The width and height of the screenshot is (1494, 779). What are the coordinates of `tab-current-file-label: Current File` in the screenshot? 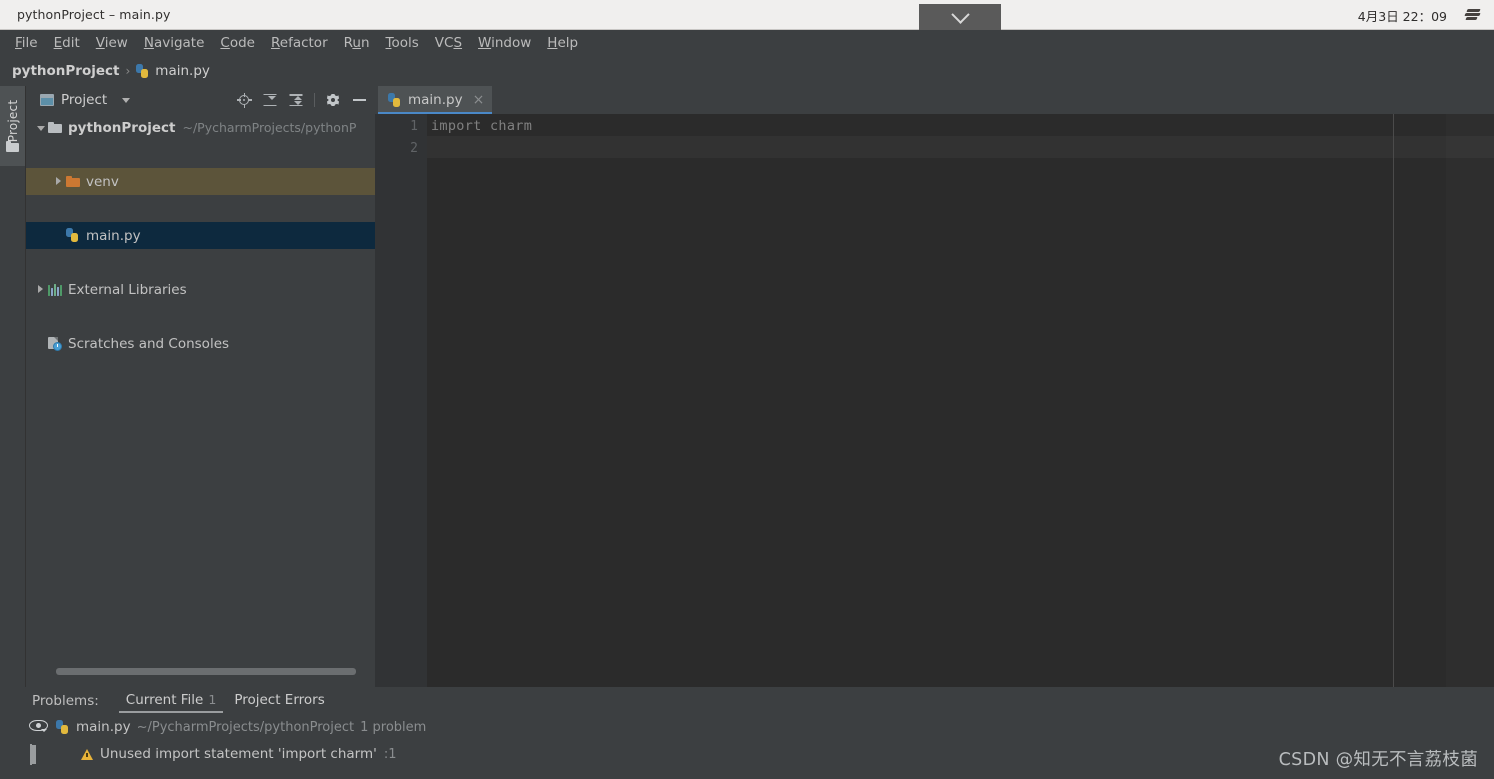 It's located at (164, 700).